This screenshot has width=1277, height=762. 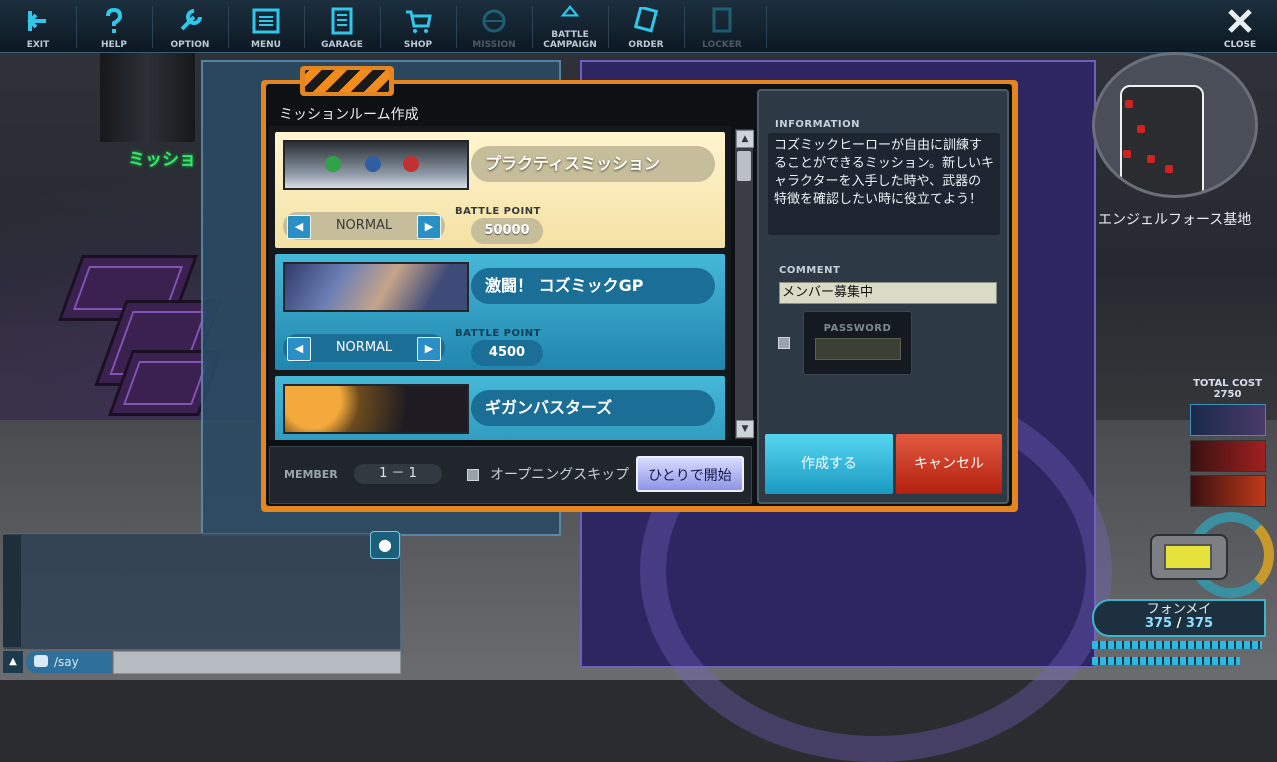 I want to click on garage-label: GARAGE, so click(x=342, y=45).